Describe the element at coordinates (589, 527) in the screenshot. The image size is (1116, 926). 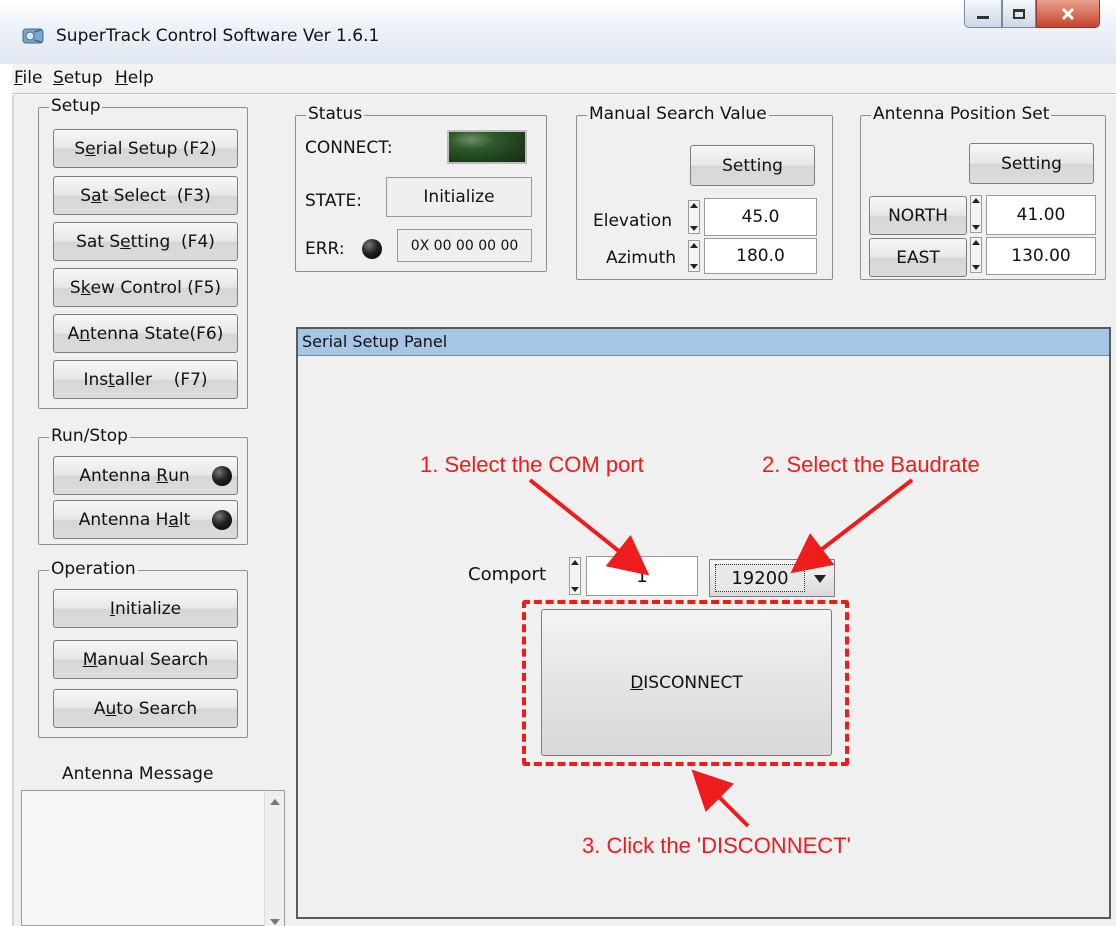
I see `arrow-step1` at that location.